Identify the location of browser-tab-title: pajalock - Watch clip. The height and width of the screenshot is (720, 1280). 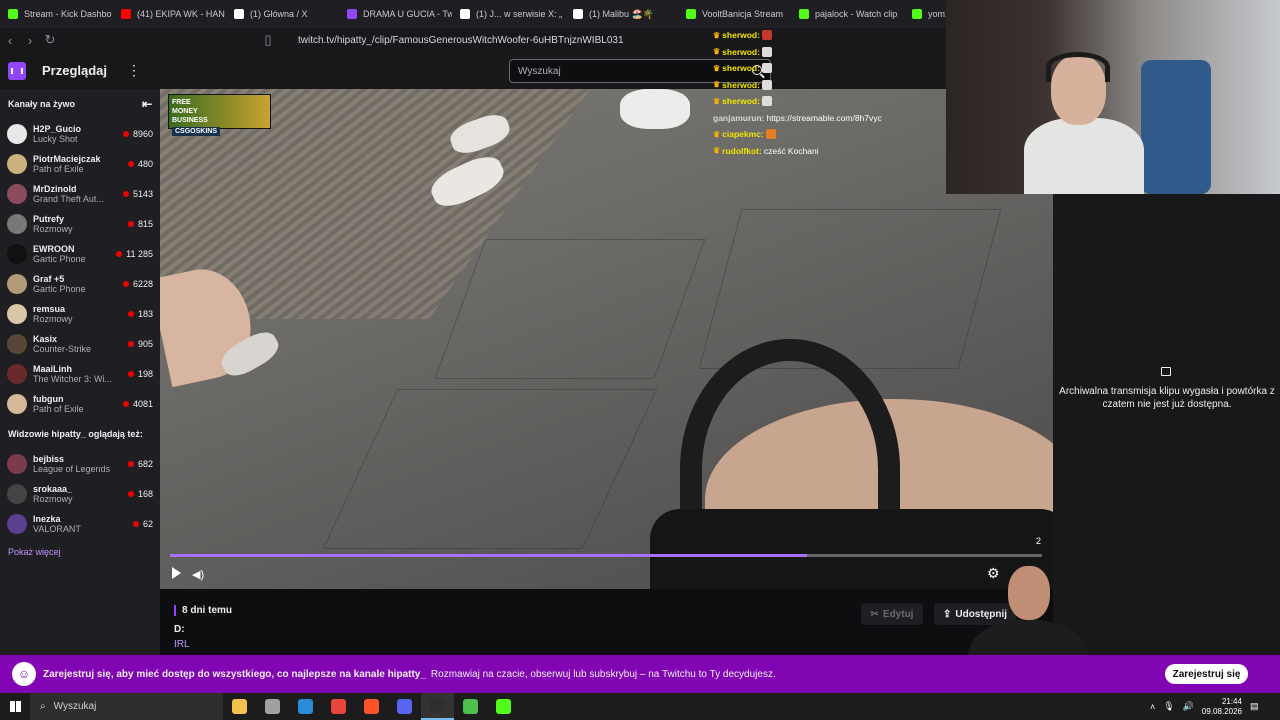
(856, 14).